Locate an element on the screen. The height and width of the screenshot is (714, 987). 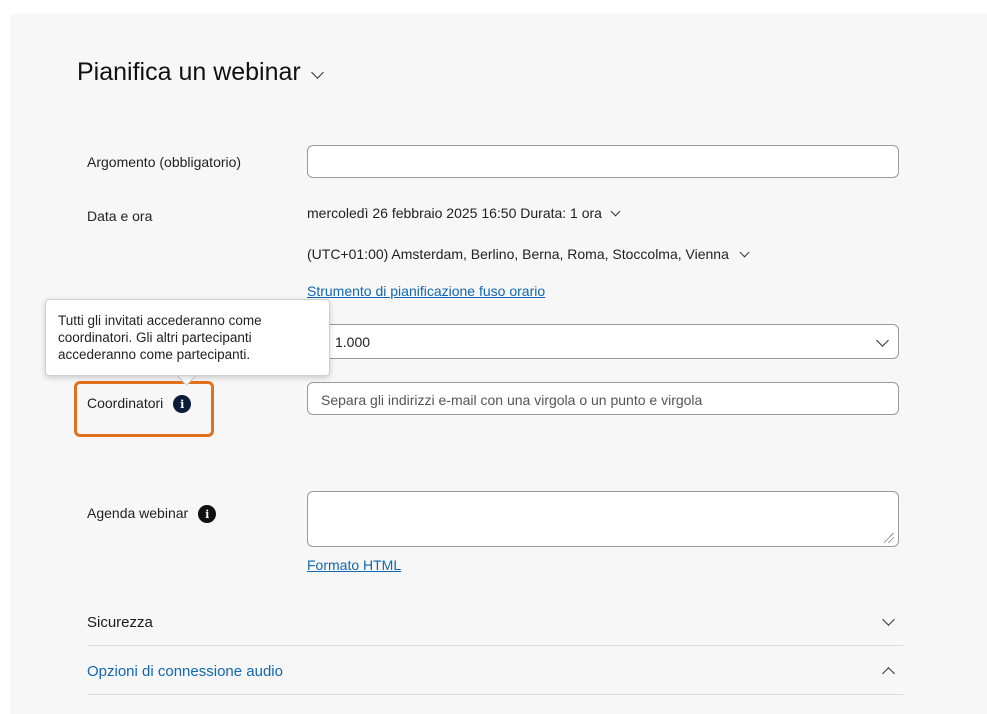
page-header: Pianifica un webinar is located at coordinates (200, 72).